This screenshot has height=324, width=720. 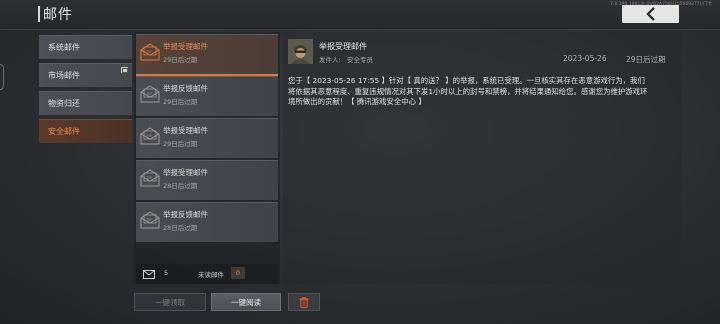 I want to click on trash-icon, so click(x=304, y=302).